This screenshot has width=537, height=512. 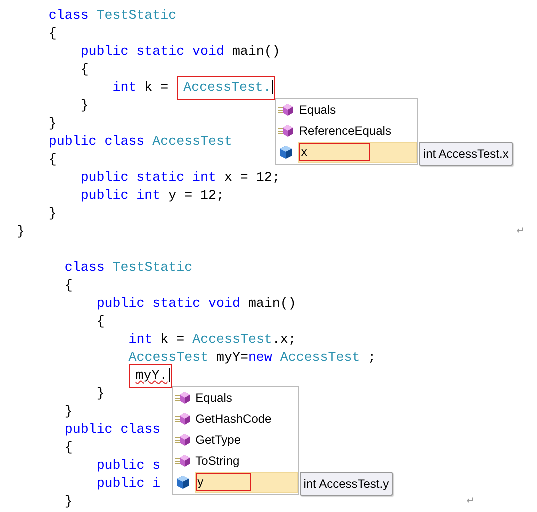 I want to click on code-line: public int y = 12;, so click(x=152, y=196).